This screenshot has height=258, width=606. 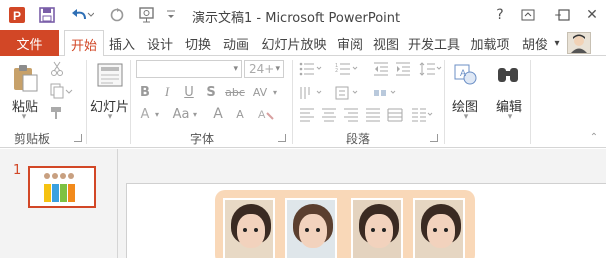 What do you see at coordinates (500, 15) in the screenshot?
I see `help-icon: ?` at bounding box center [500, 15].